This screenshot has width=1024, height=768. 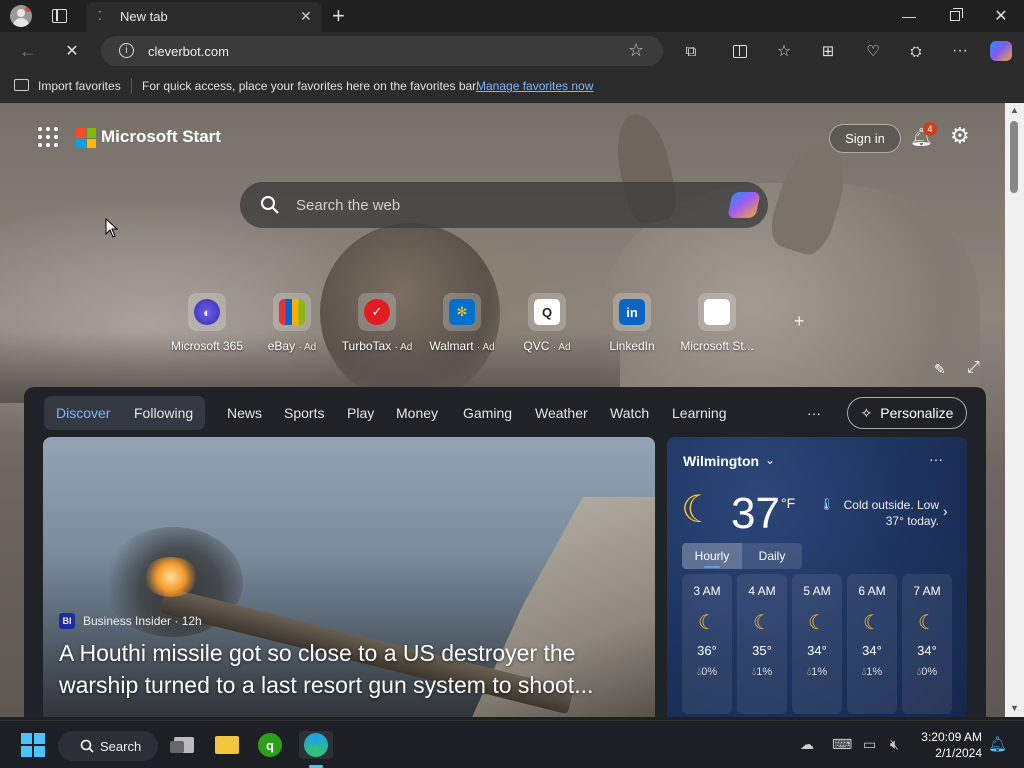 What do you see at coordinates (817, 644) in the screenshot?
I see `hourly-forecast-item: 5 AM ☾ 34° 💧︎1%` at bounding box center [817, 644].